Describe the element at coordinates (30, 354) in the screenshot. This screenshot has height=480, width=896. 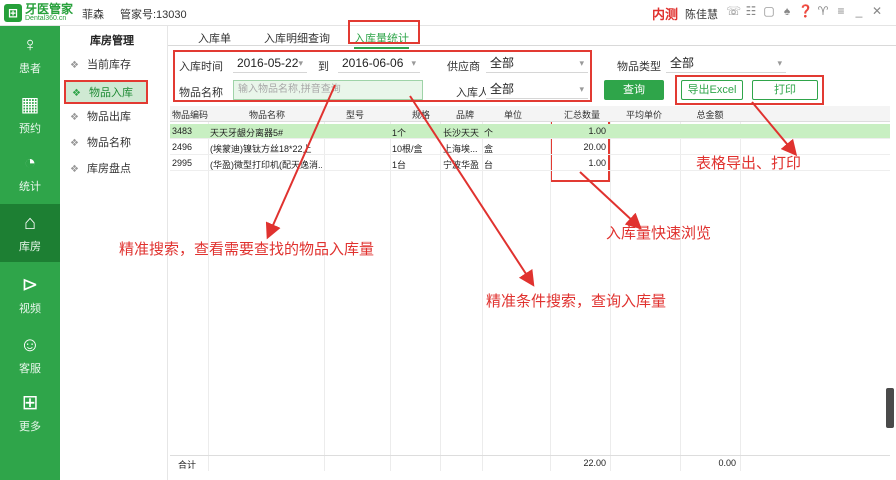
I see `nav-customer-service: ☺ 客服` at that location.